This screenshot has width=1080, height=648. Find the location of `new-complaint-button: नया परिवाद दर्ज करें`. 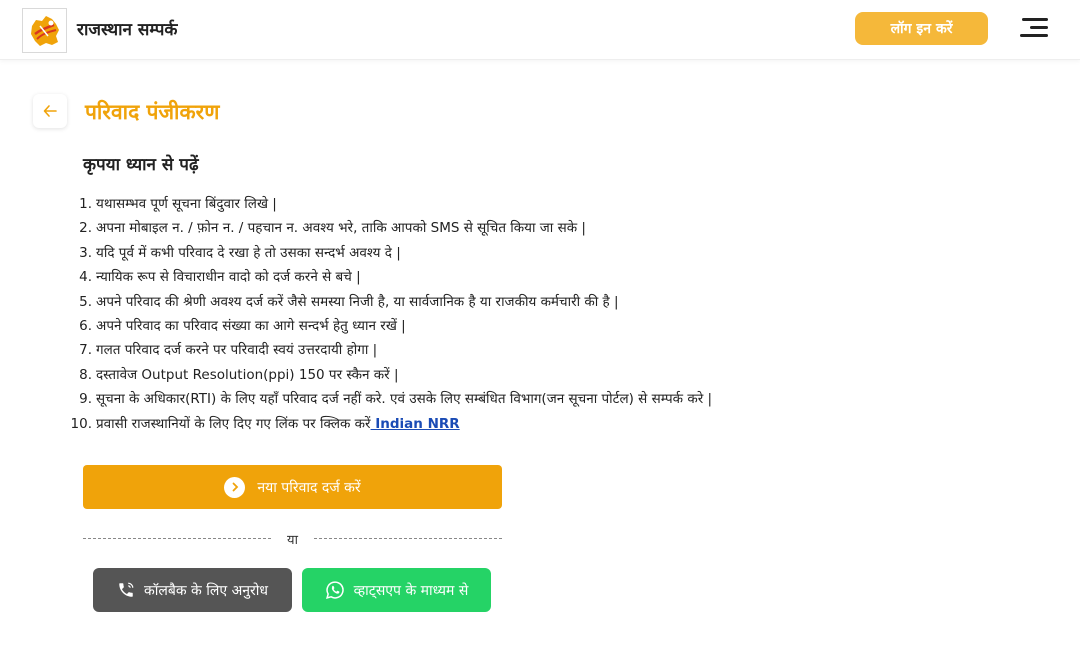

new-complaint-button: नया परिवाद दर्ज करें is located at coordinates (292, 487).